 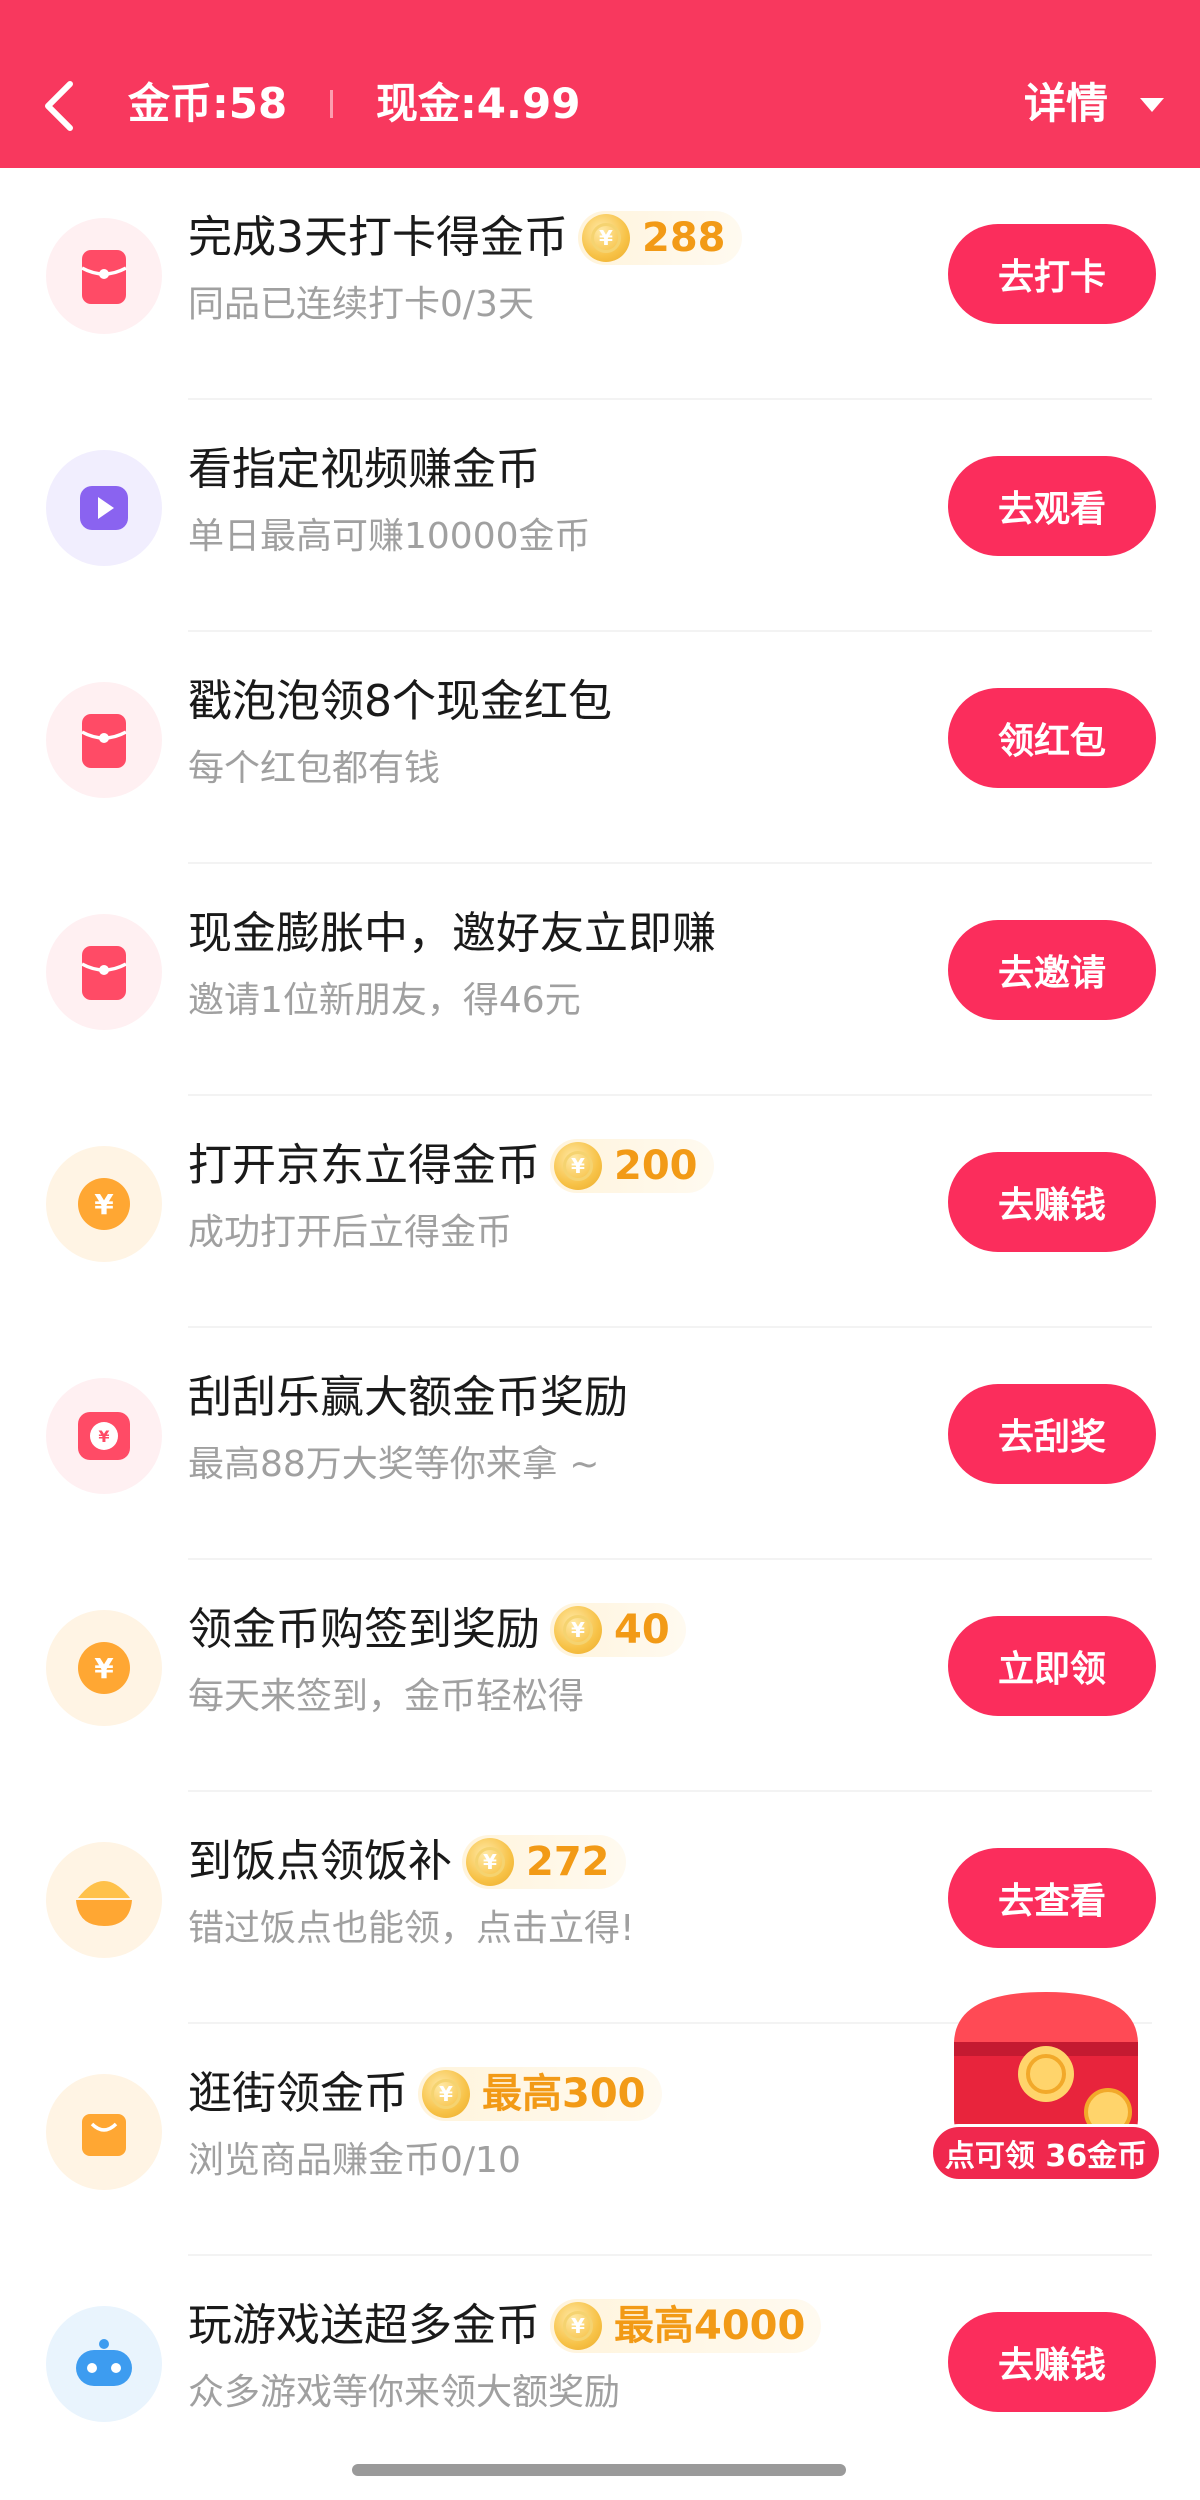 I want to click on scratch-card-icon: ¥, so click(x=104, y=1436).